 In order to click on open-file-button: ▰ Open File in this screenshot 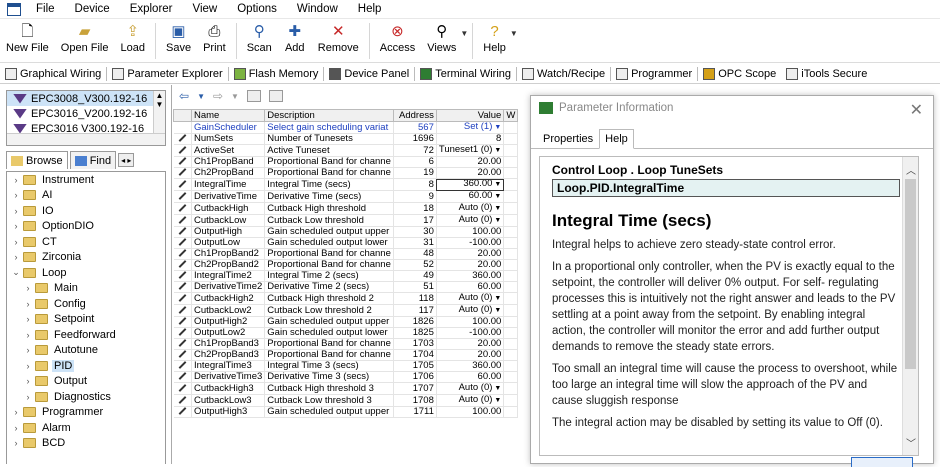, I will do `click(85, 38)`.